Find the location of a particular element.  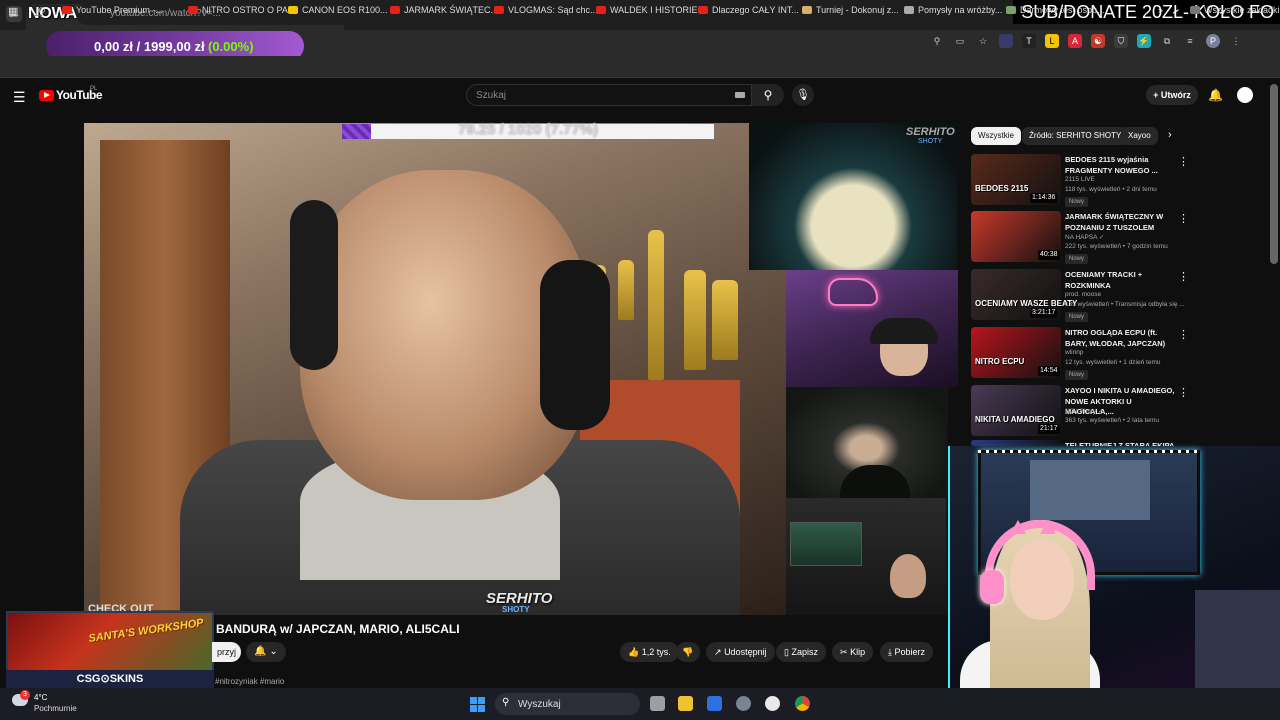

share-button: ↗ Udostępnij is located at coordinates (740, 652).